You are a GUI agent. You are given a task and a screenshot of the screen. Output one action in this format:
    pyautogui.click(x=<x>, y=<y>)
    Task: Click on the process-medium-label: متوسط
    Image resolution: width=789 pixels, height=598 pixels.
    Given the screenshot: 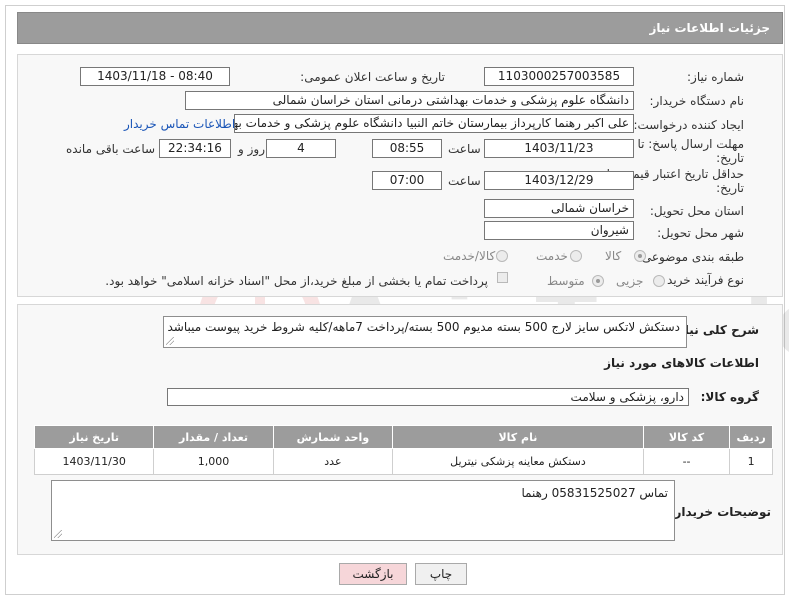 What is the action you would take?
    pyautogui.click(x=566, y=281)
    